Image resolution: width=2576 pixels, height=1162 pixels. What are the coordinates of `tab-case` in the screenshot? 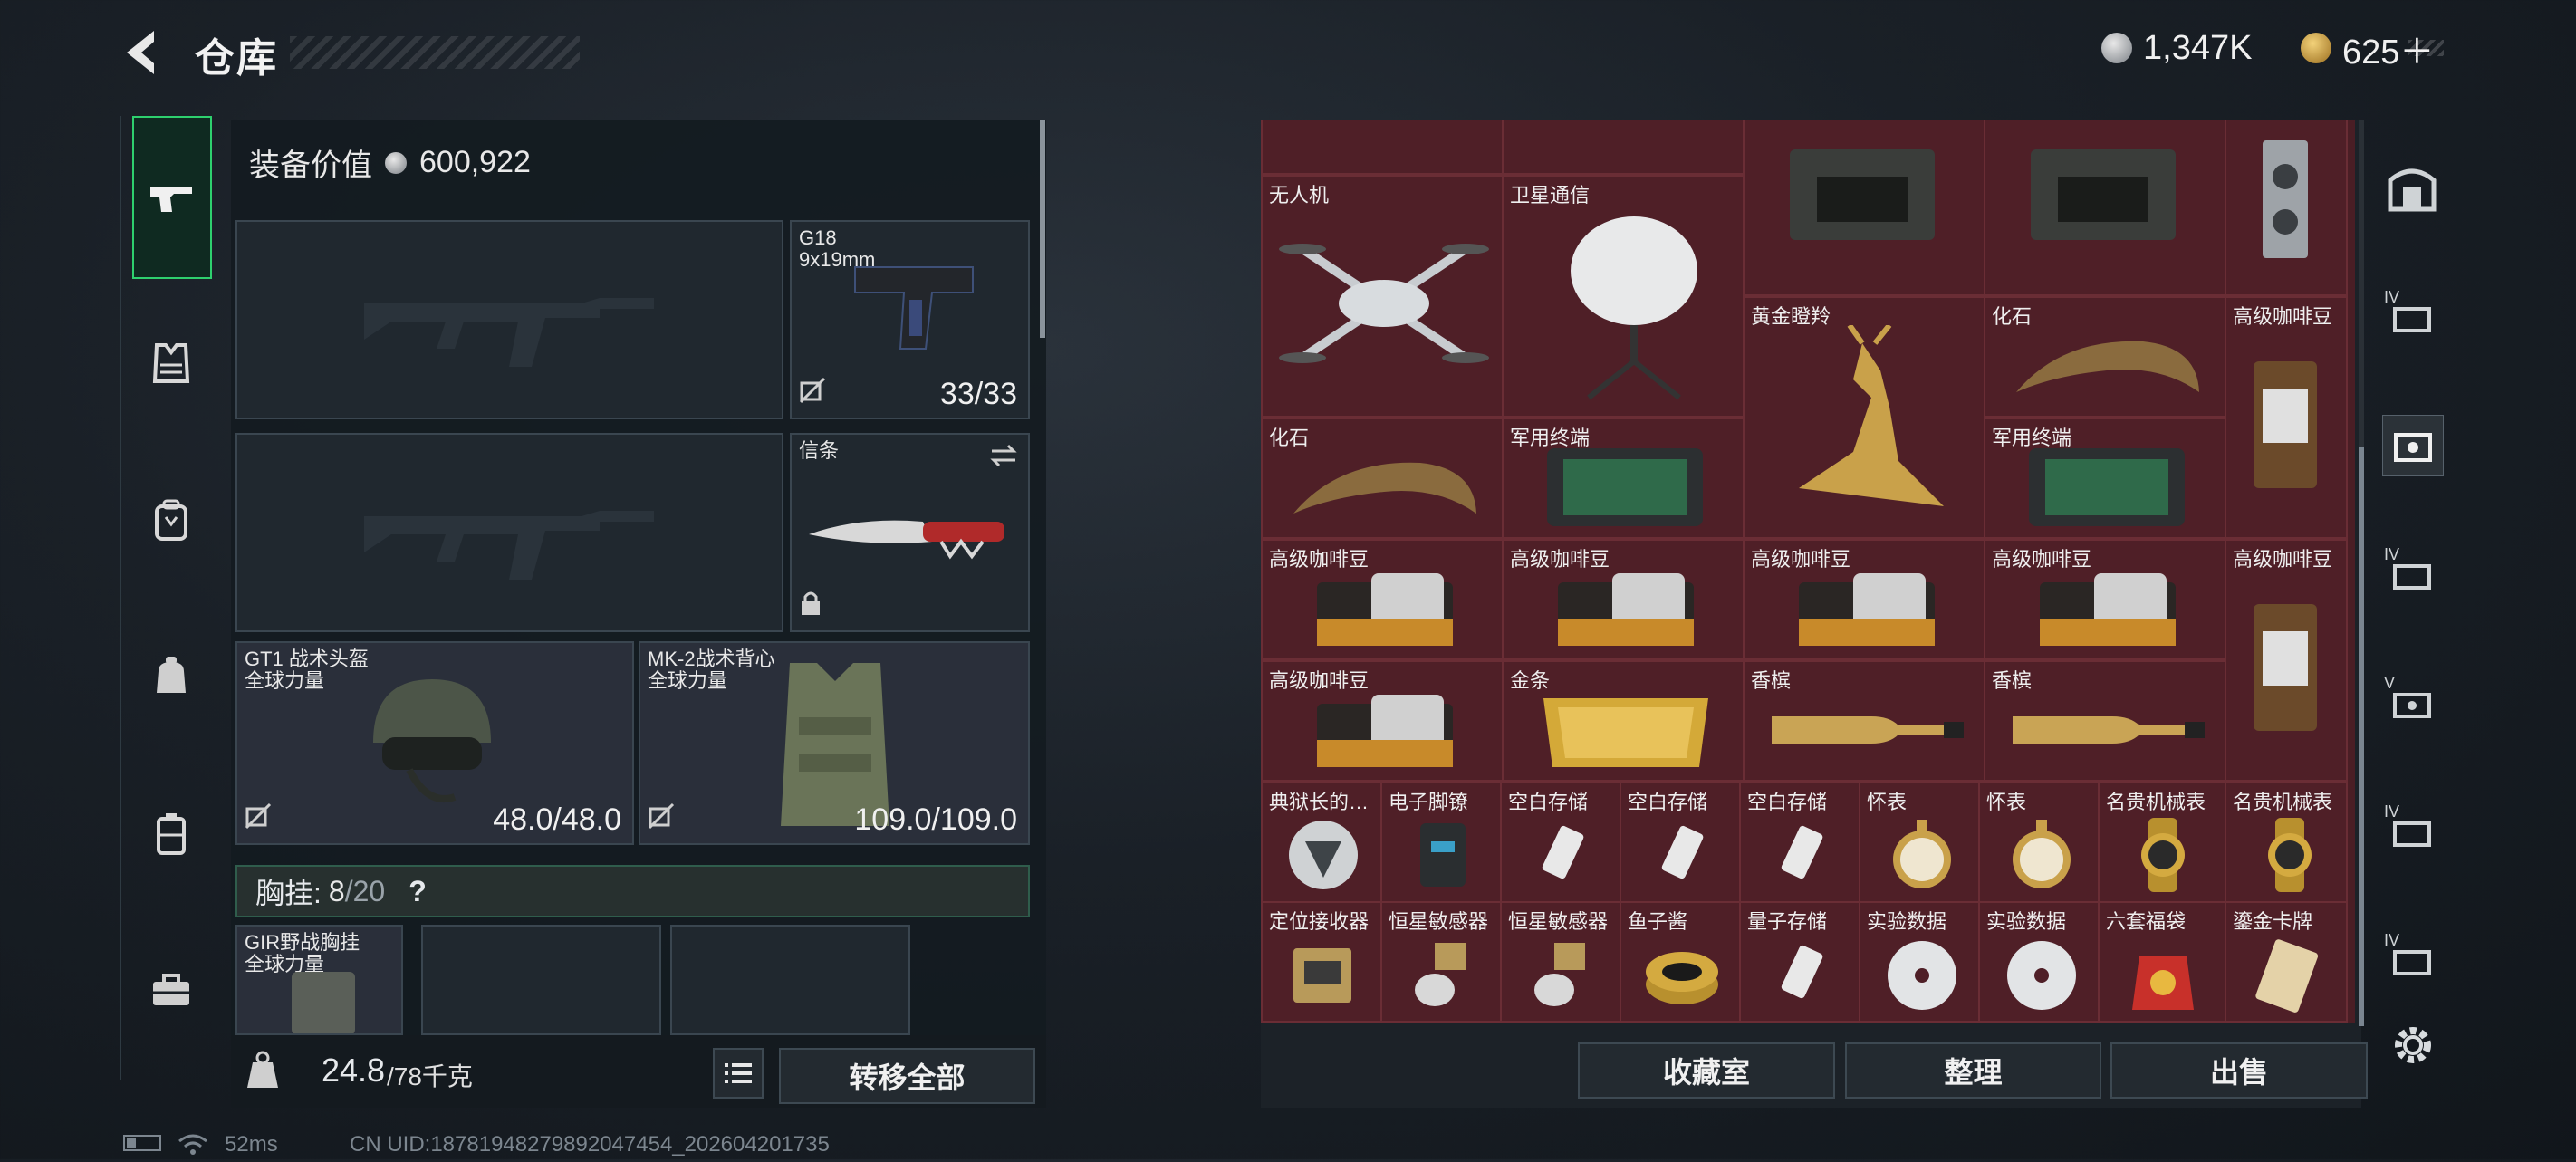 It's located at (171, 834).